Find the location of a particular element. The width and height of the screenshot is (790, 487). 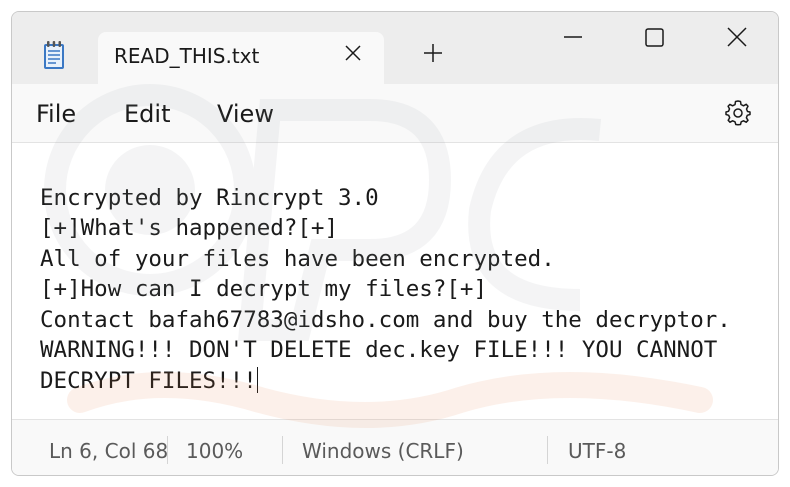

menu-file: File is located at coordinates (56, 114).